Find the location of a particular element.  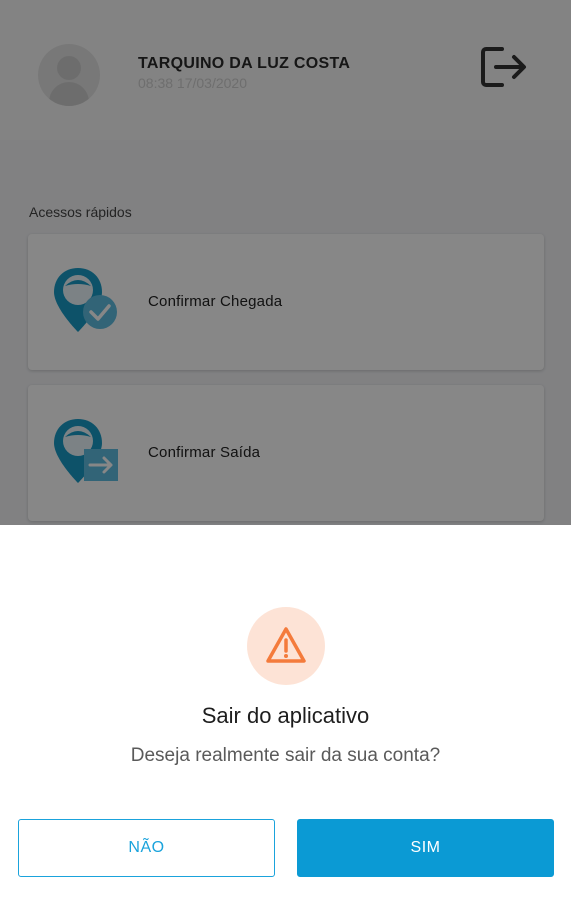

cancel-button: NÃO is located at coordinates (146, 848).